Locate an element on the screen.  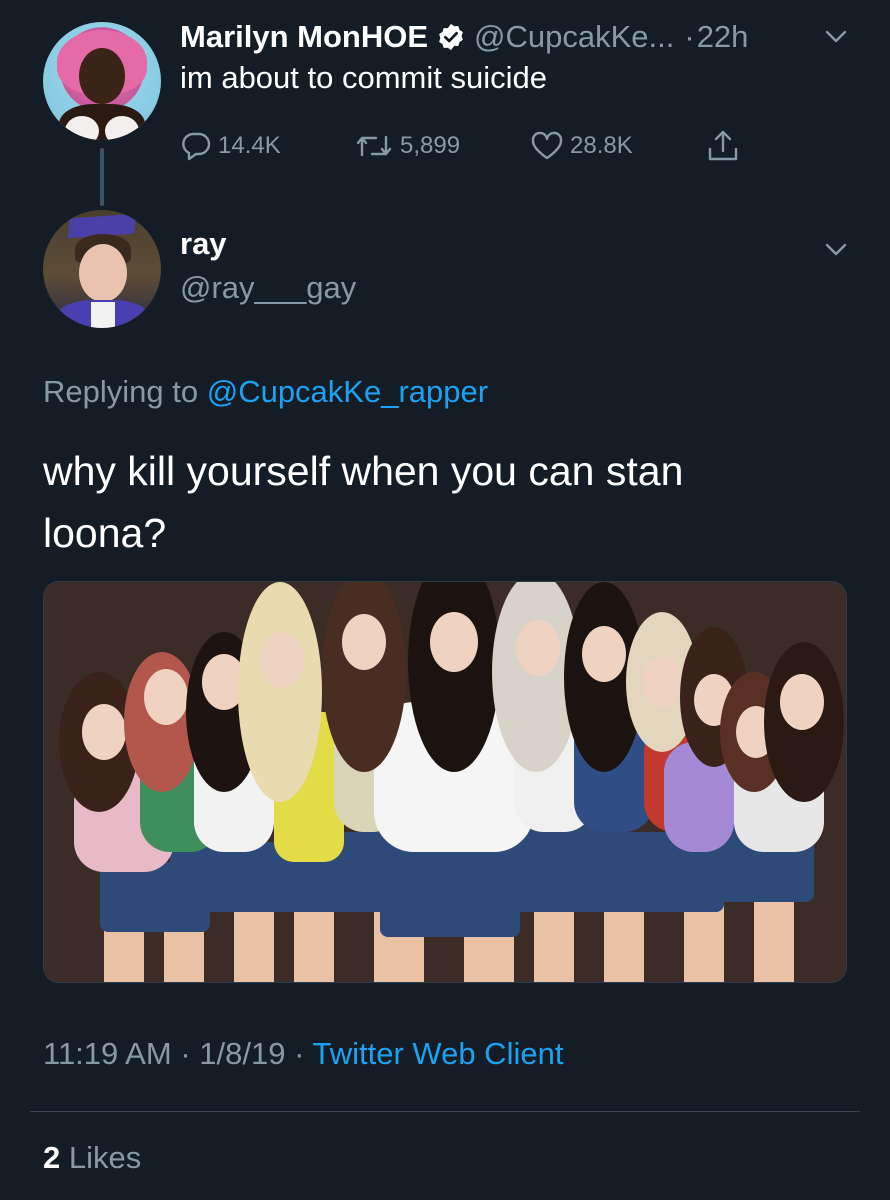
divider is located at coordinates (445, 1111).